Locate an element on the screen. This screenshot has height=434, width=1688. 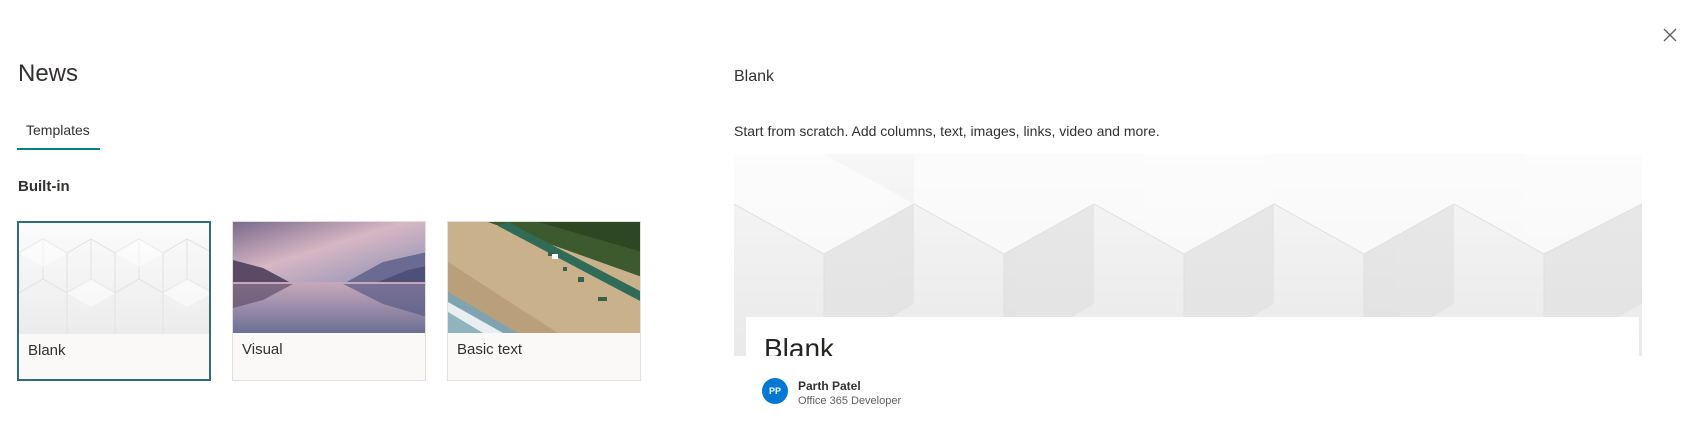
preview-page-card: Blank is located at coordinates (1192, 336).